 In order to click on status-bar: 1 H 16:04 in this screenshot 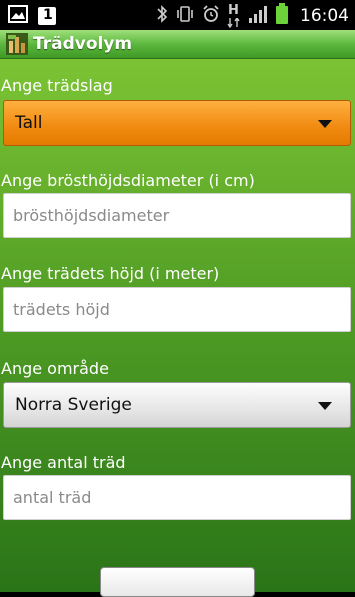, I will do `click(177, 15)`.